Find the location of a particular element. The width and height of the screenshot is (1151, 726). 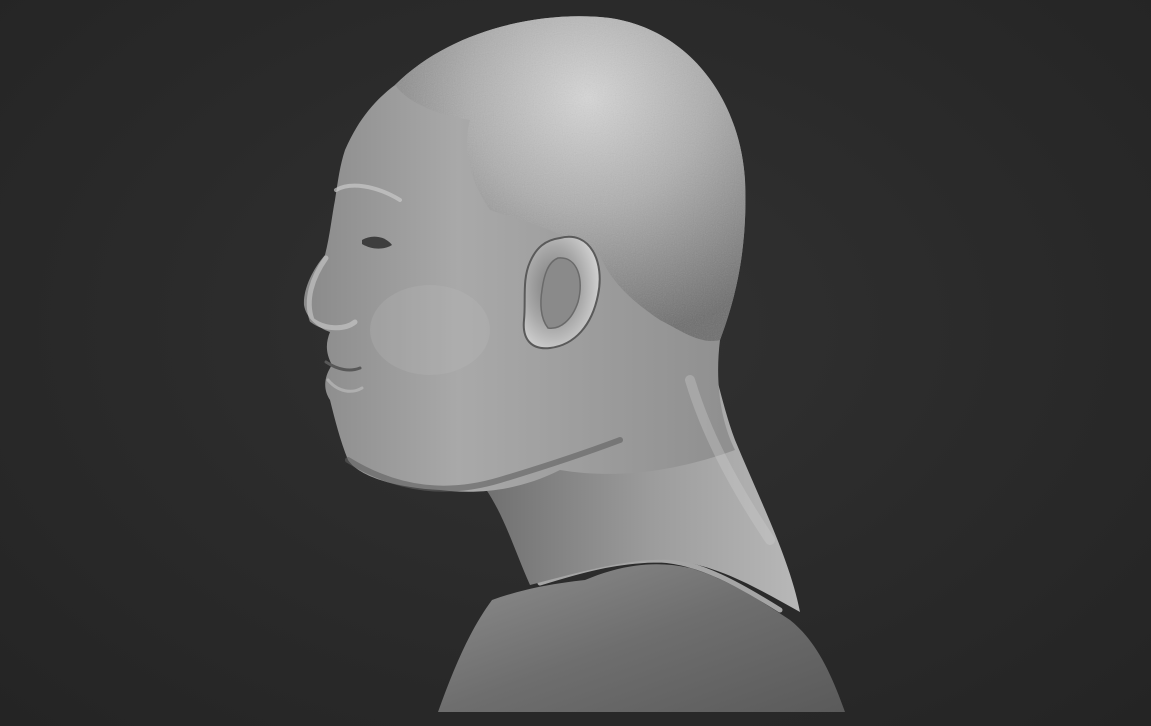

cheek-highlight is located at coordinates (430, 330).